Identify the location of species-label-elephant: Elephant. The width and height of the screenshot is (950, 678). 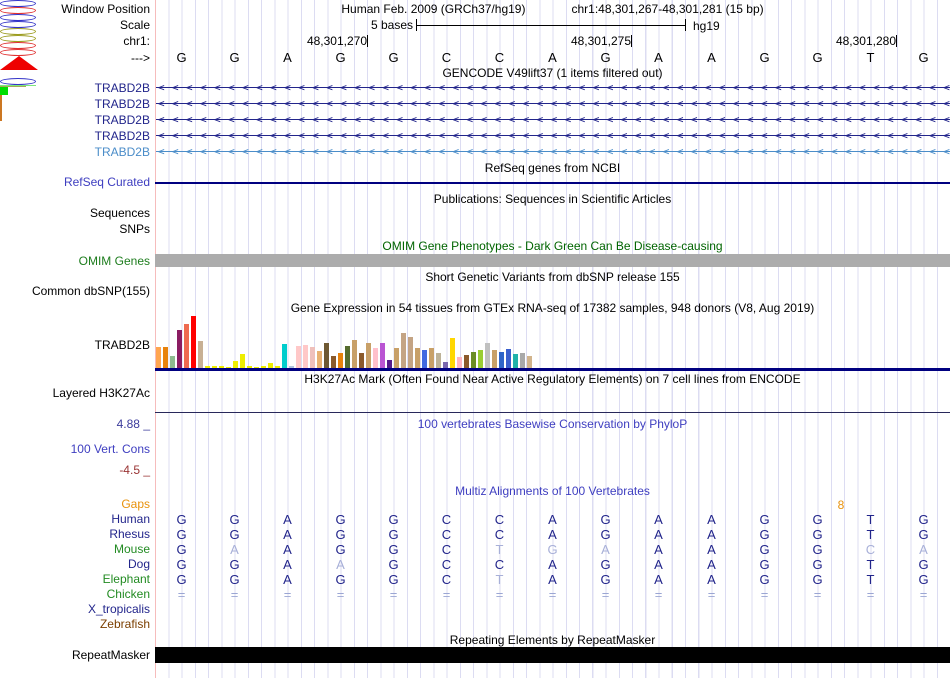
(75, 579).